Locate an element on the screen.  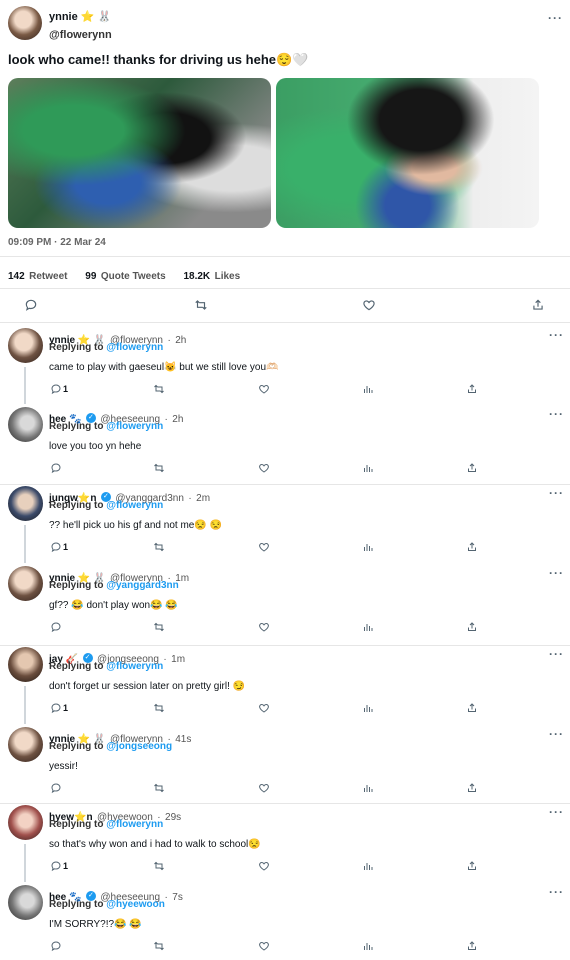
author-name: ynnie ⭐ 🐰 is located at coordinates (80, 16).